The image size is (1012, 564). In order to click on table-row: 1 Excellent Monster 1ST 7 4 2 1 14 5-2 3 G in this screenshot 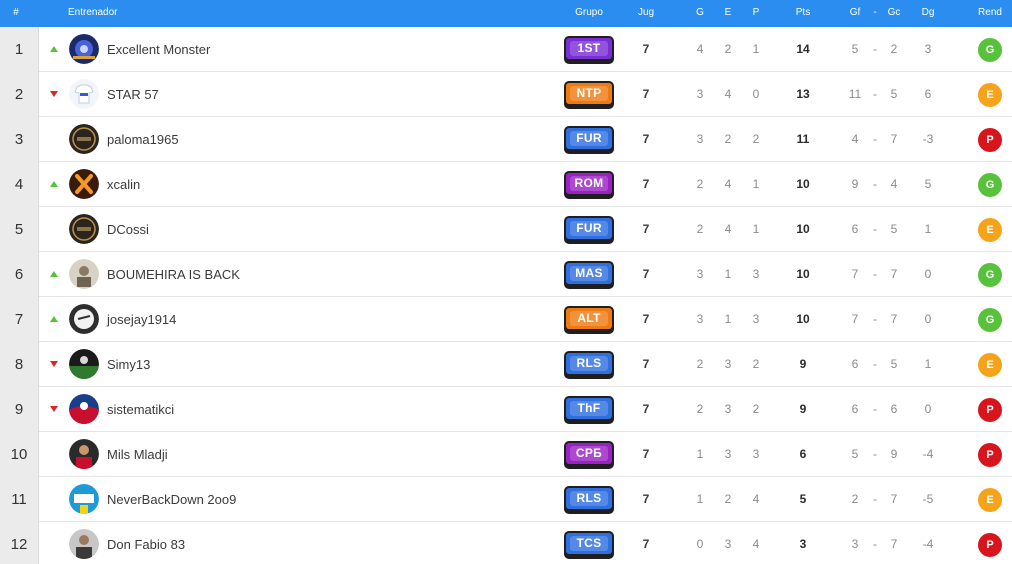, I will do `click(506, 49)`.